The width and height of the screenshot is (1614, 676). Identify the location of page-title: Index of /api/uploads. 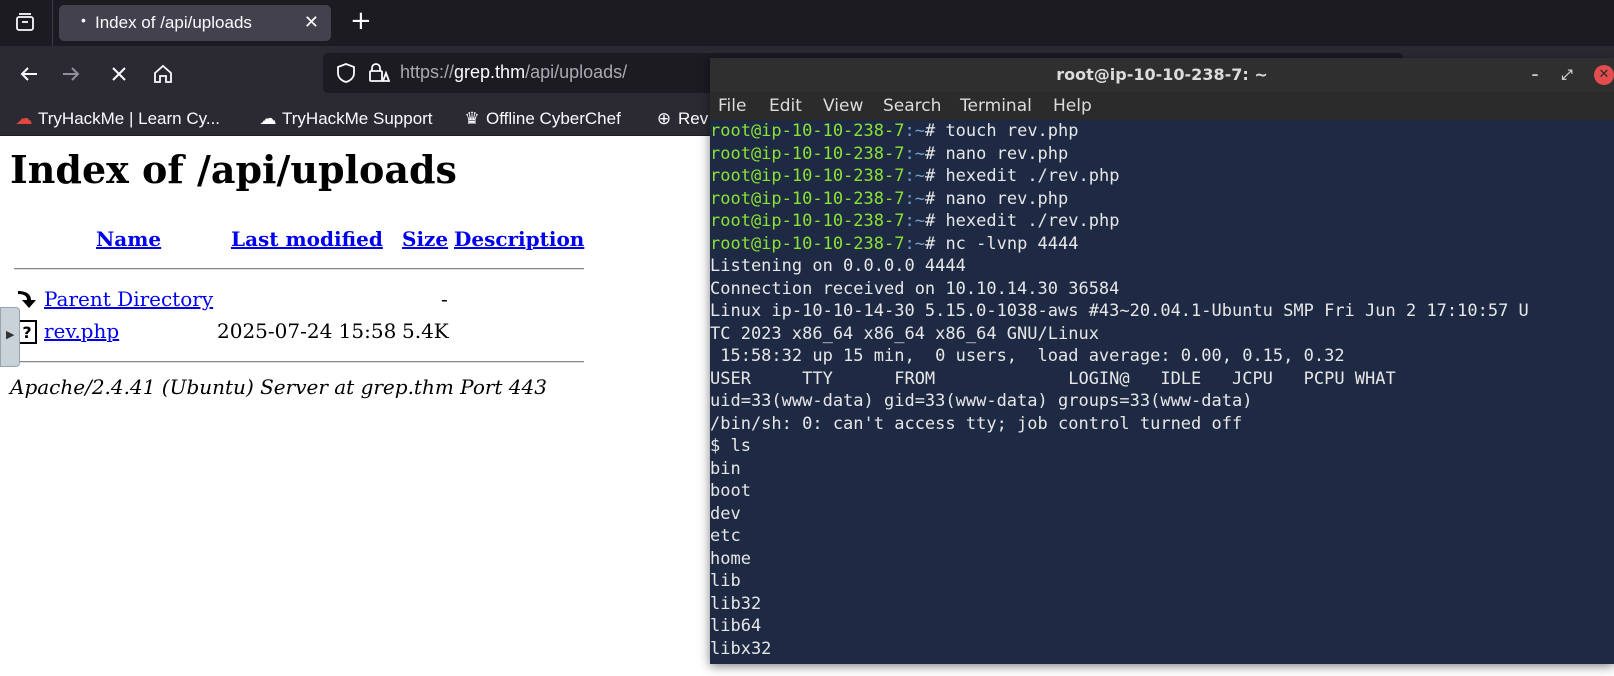
(233, 169).